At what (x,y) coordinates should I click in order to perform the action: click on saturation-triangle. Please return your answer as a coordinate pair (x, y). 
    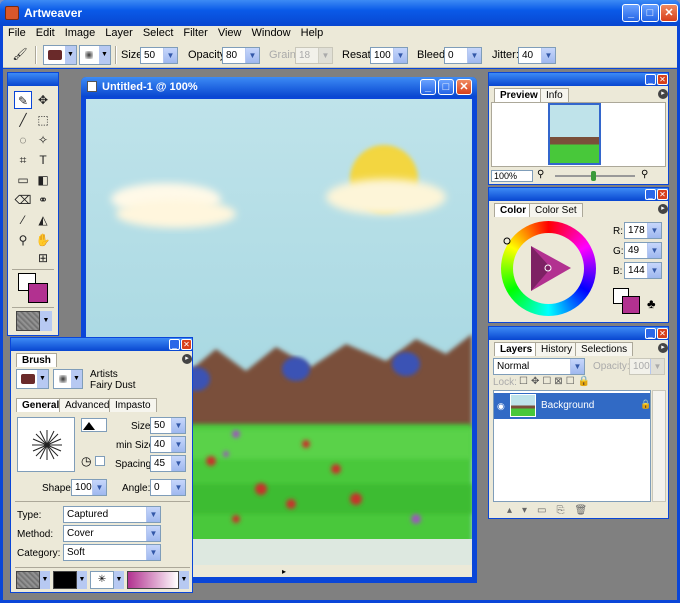
    Looking at the image, I should click on (548, 268).